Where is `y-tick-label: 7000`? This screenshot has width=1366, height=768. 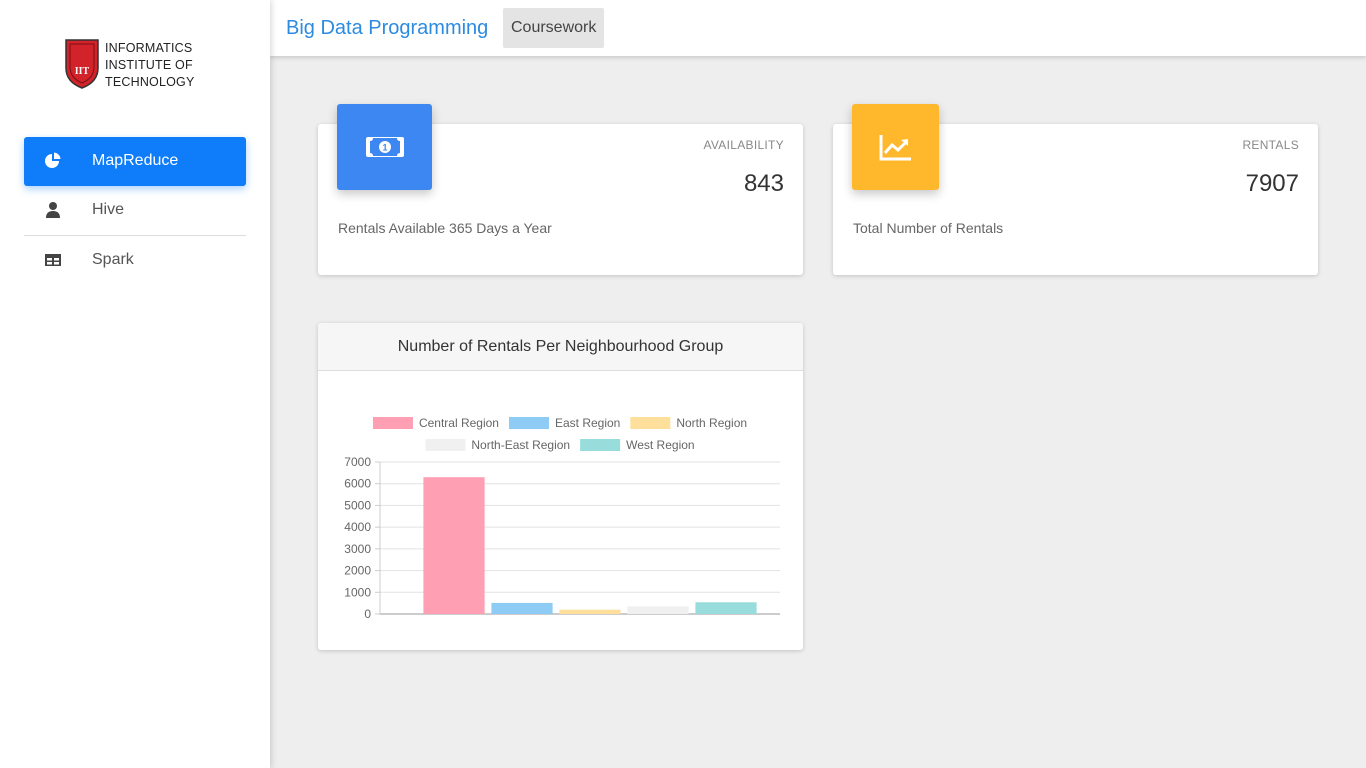
y-tick-label: 7000 is located at coordinates (357, 462).